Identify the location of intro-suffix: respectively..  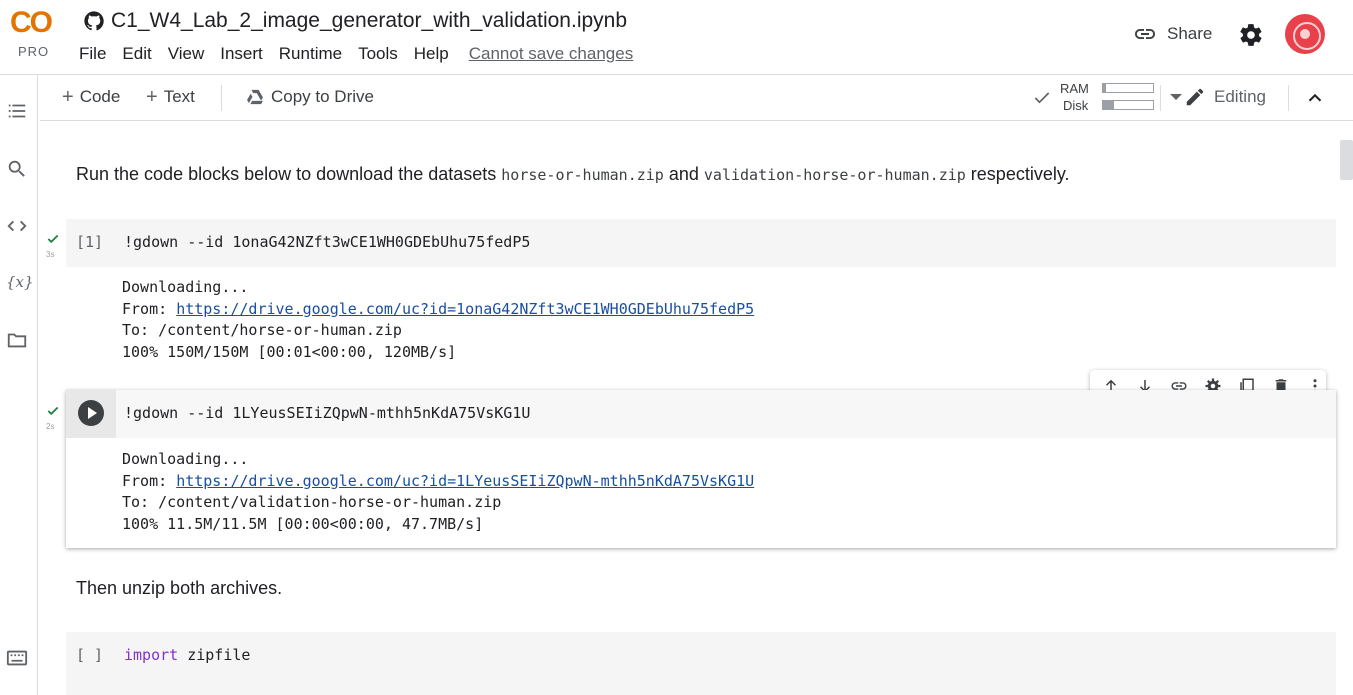
(1017, 174).